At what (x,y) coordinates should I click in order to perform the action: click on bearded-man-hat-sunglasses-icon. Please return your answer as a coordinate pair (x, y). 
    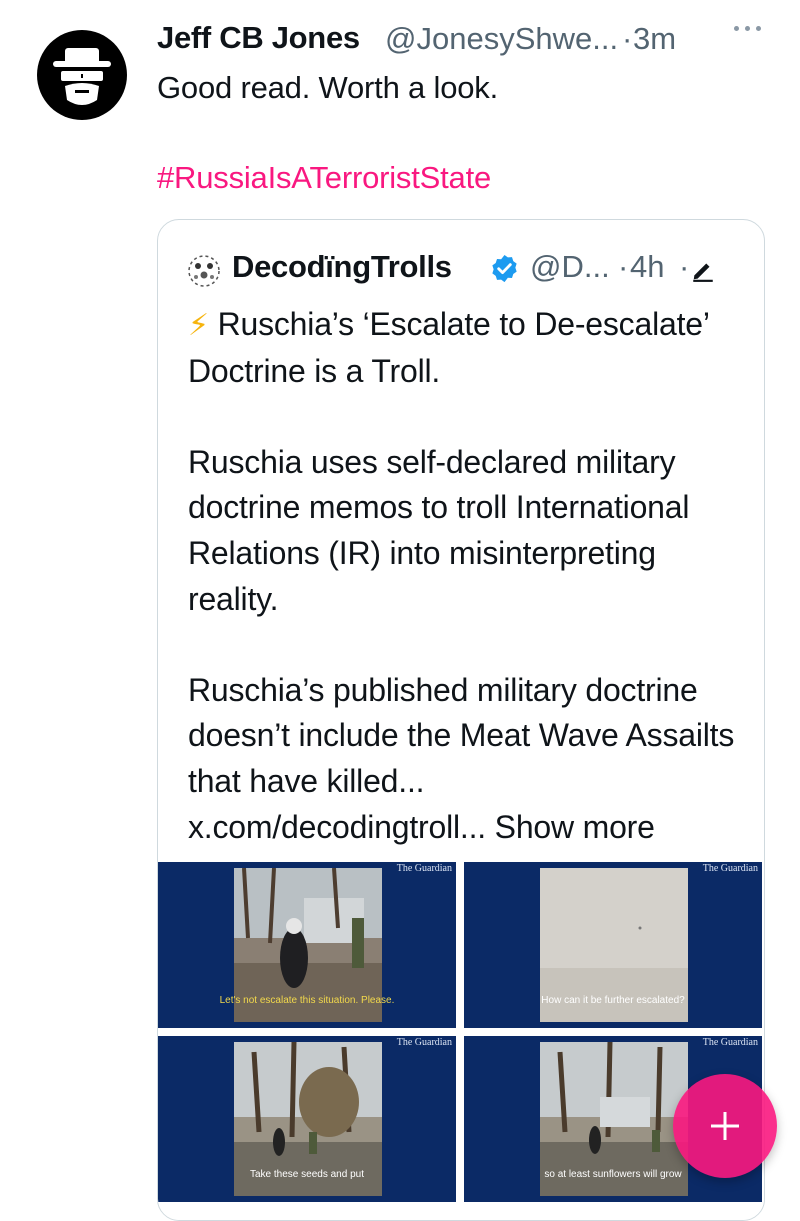
    Looking at the image, I should click on (82, 76).